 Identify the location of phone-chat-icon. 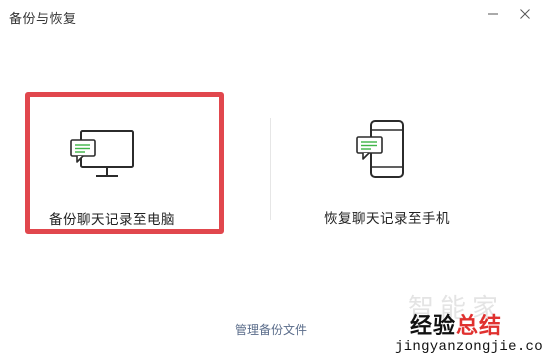
(382, 154).